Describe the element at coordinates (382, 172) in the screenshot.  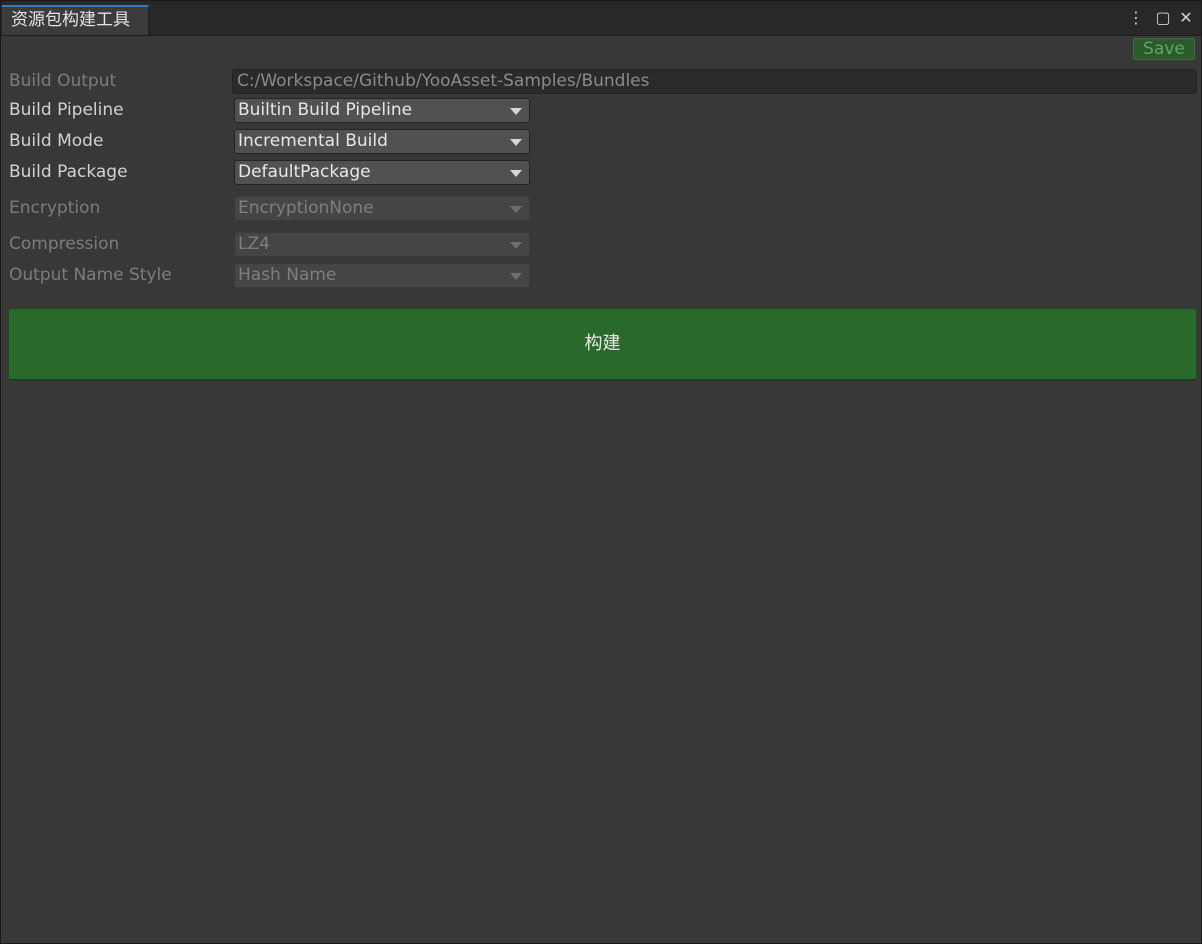
I see `build-package-dropdown: DefaultPackage` at that location.